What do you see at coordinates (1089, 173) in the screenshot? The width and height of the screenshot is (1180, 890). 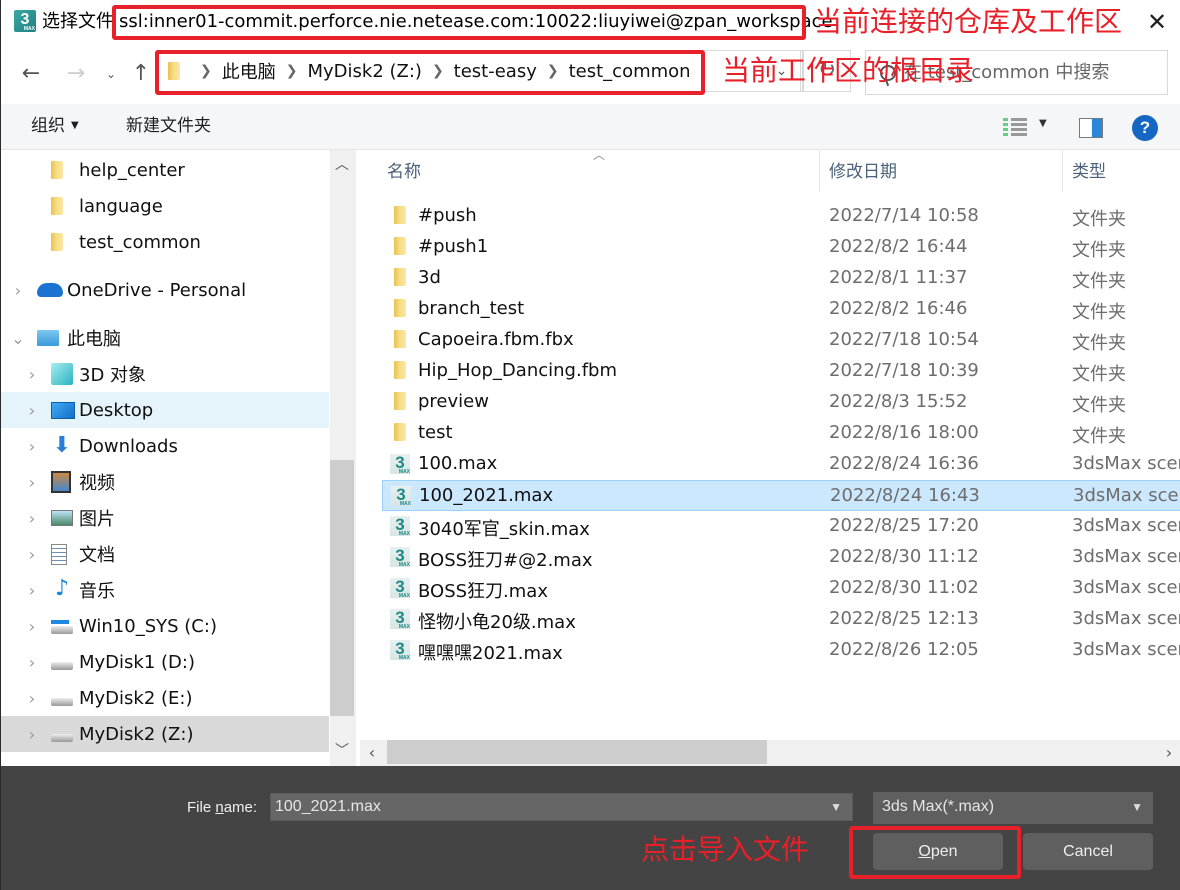 I see `column-header-type: 类型` at bounding box center [1089, 173].